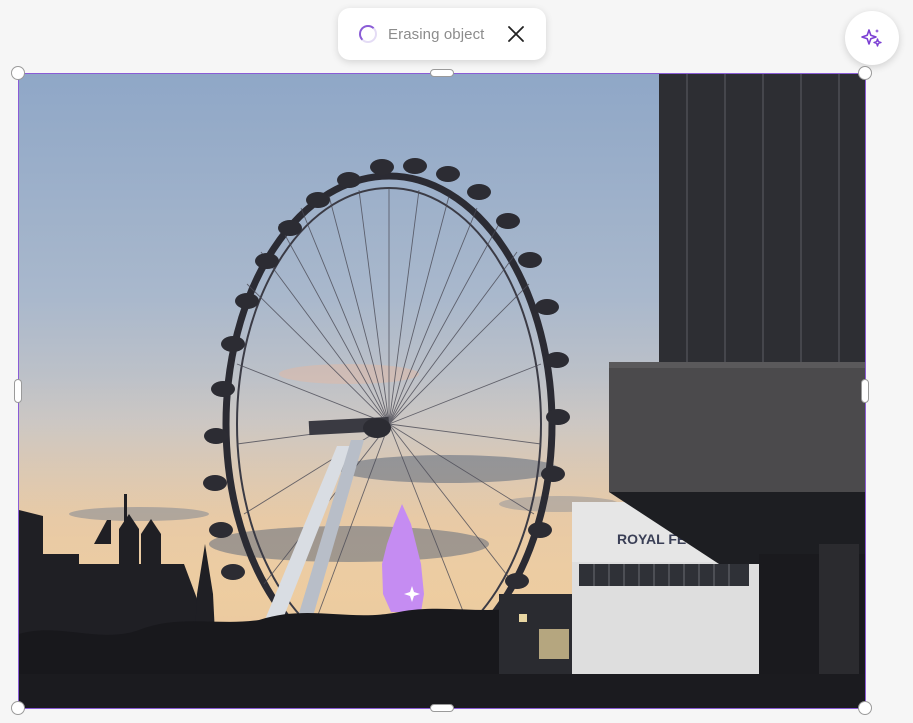  I want to click on sparkles-icon, so click(871, 38).